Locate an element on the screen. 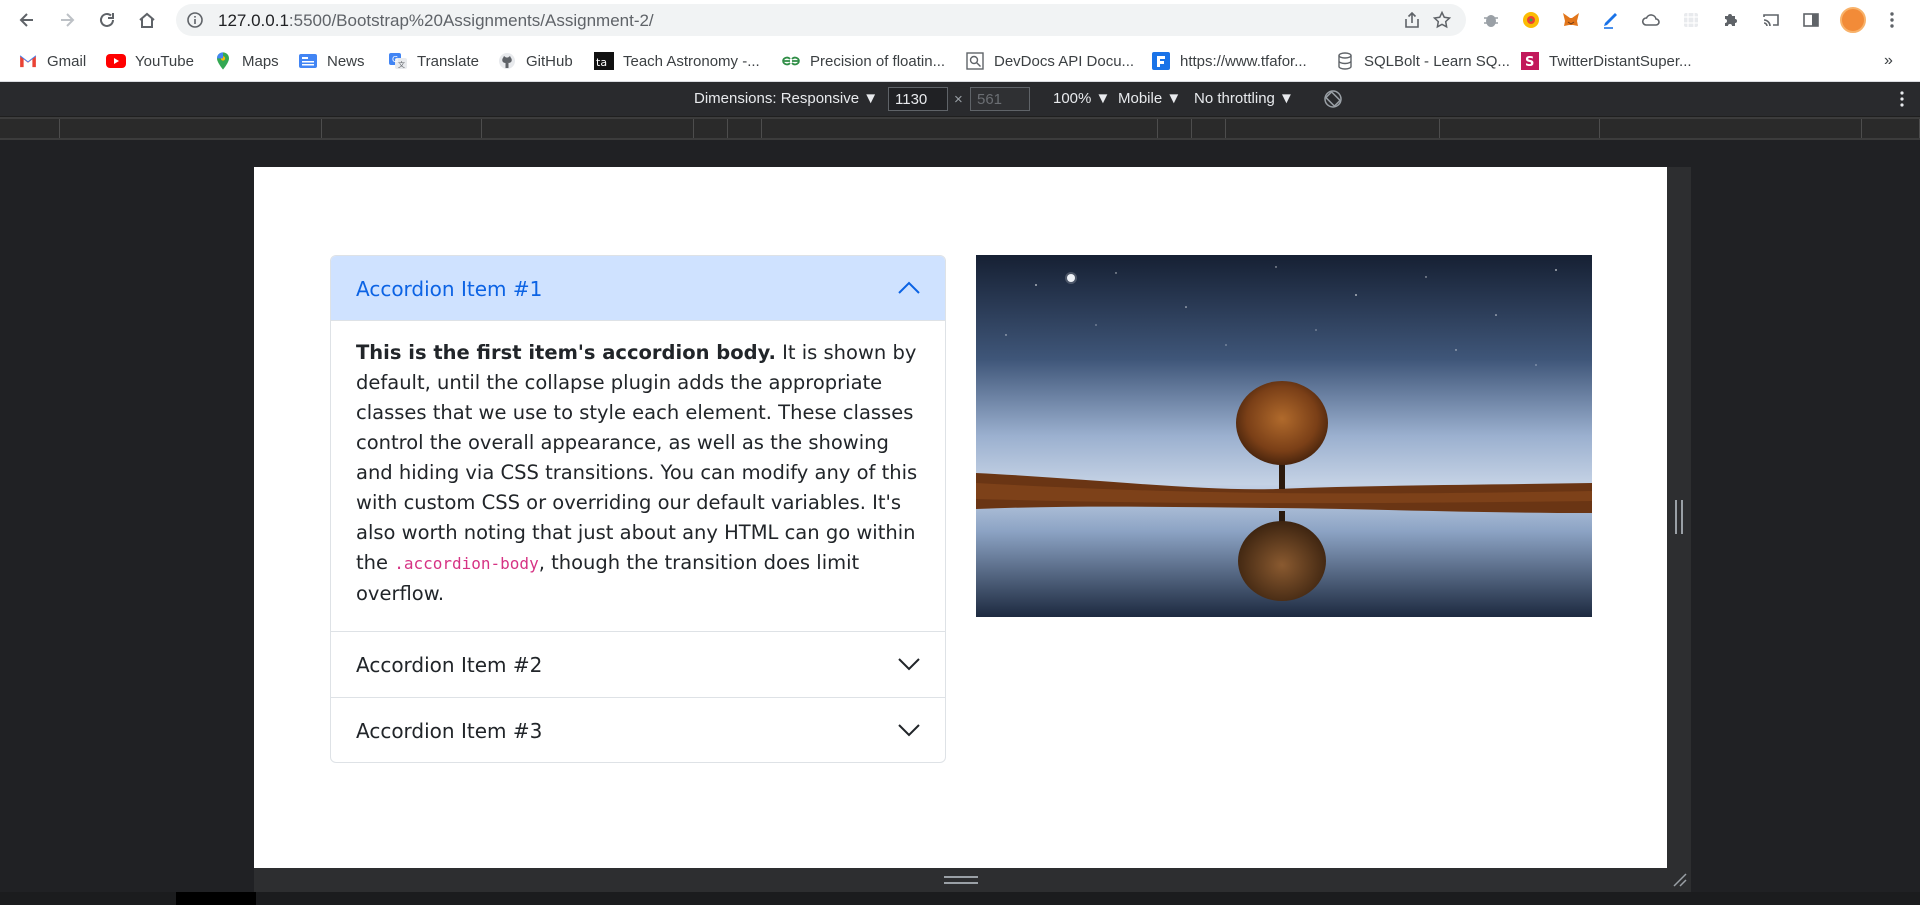 The image size is (1920, 905). device-type-dropdown: Mobile ▼ is located at coordinates (1149, 98).